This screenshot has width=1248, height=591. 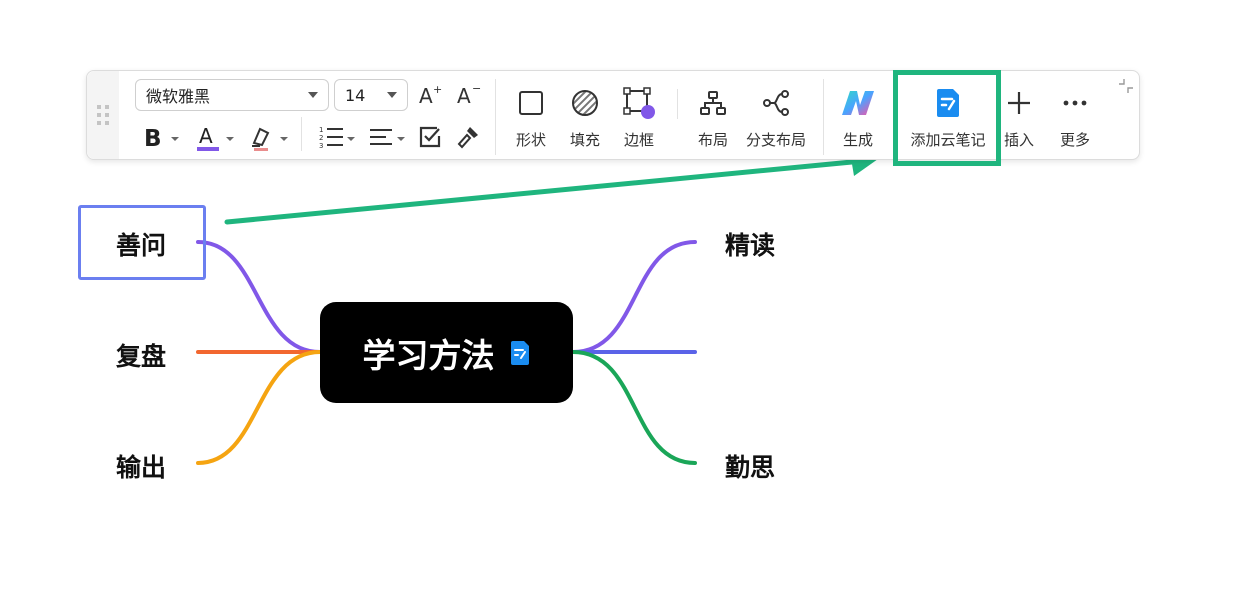 I want to click on branch-layout-button: 分支布局, so click(x=776, y=119).